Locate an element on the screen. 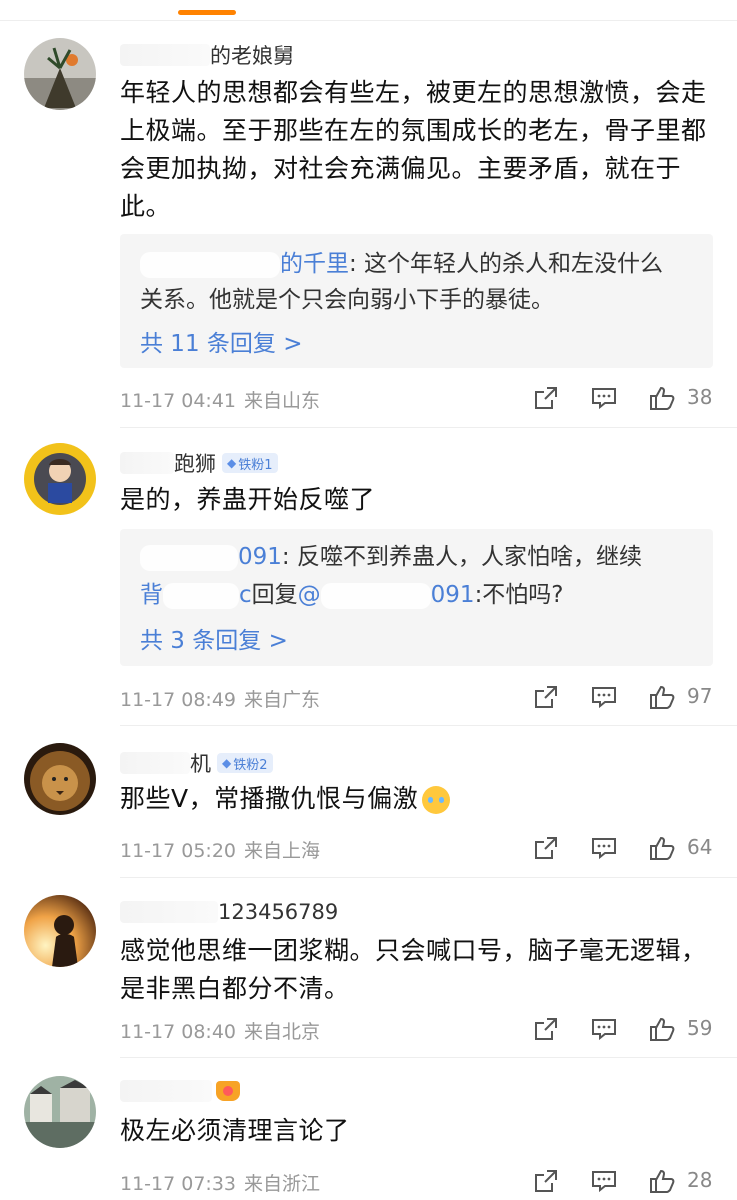  comment-date: 11-17 08:49 is located at coordinates (178, 700).